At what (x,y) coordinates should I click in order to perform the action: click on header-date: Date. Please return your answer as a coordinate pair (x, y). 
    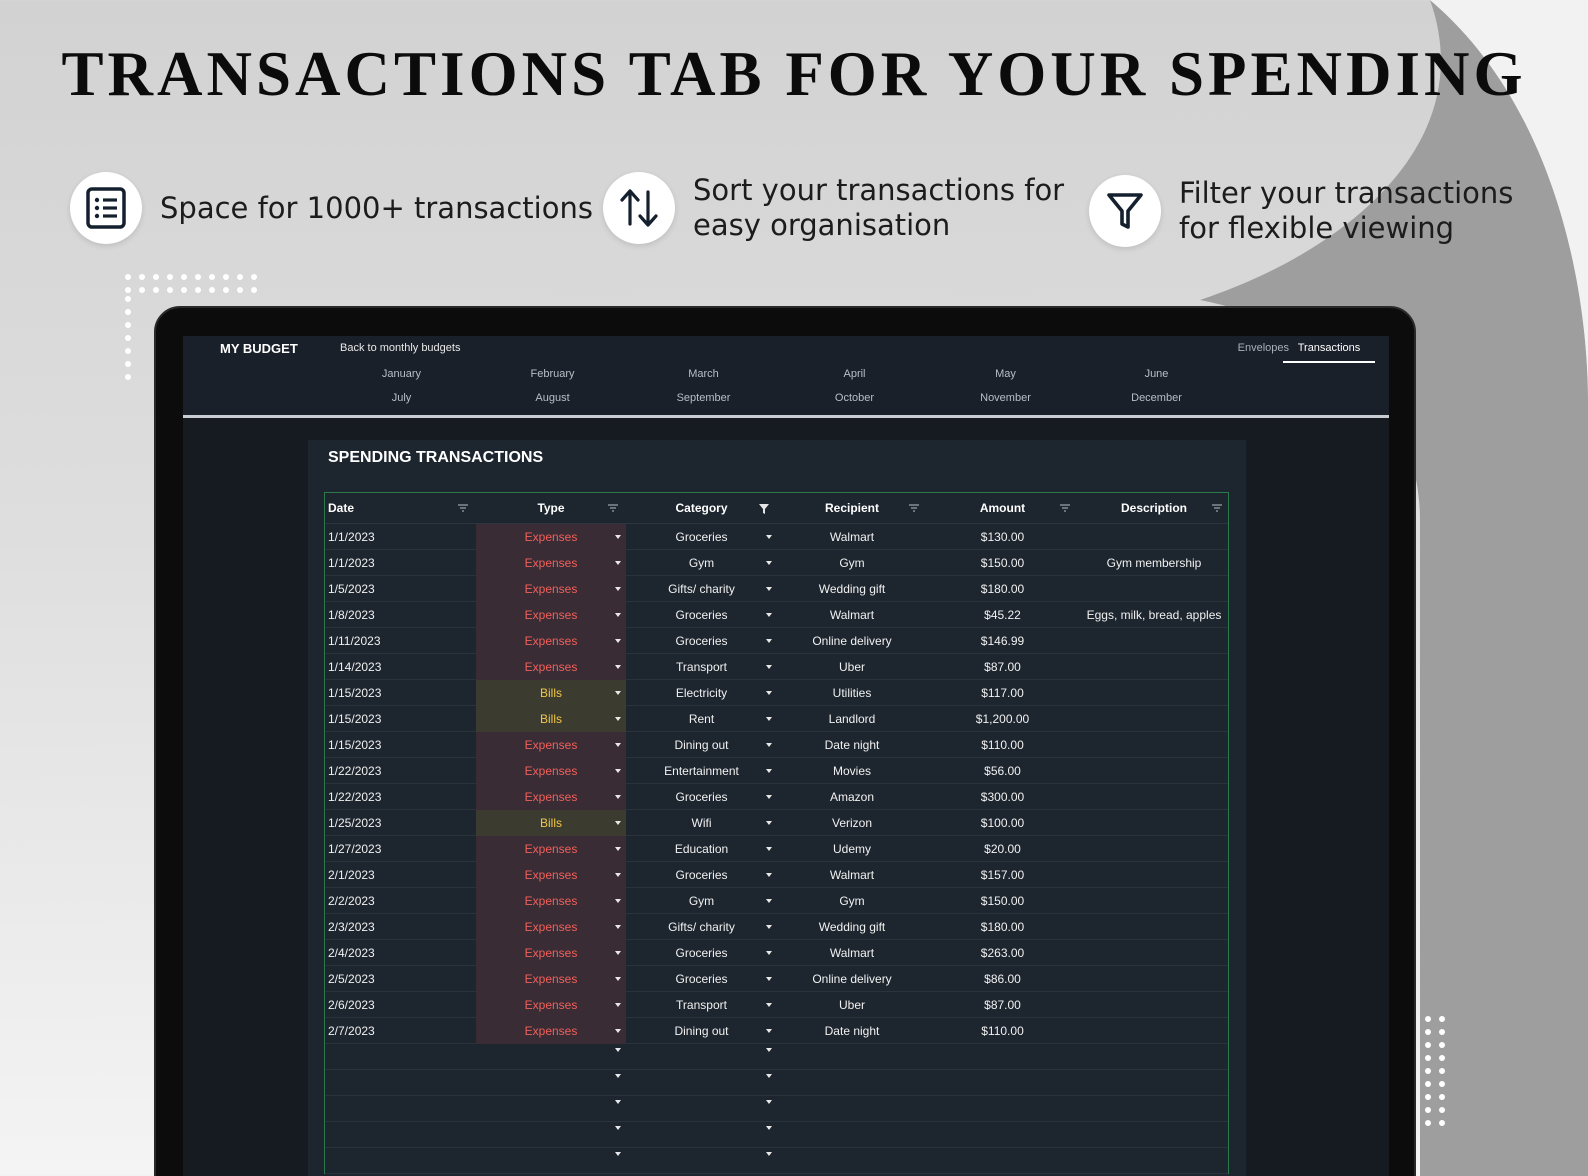
    Looking at the image, I should click on (400, 508).